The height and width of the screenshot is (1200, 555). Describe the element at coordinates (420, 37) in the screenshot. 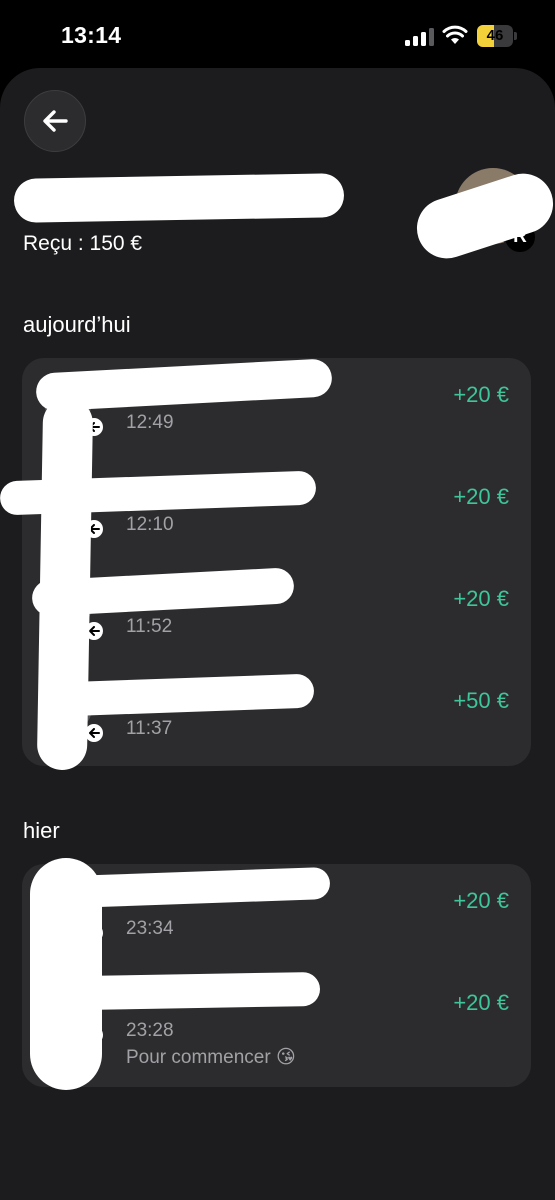

I see `cellular-signal-icon` at that location.